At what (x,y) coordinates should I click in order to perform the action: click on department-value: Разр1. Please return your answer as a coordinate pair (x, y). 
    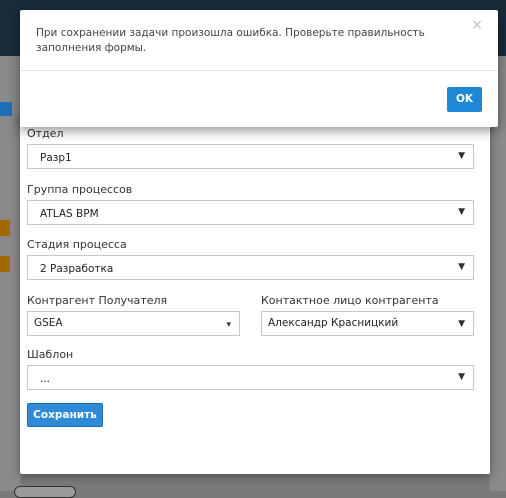
    Looking at the image, I should click on (56, 158).